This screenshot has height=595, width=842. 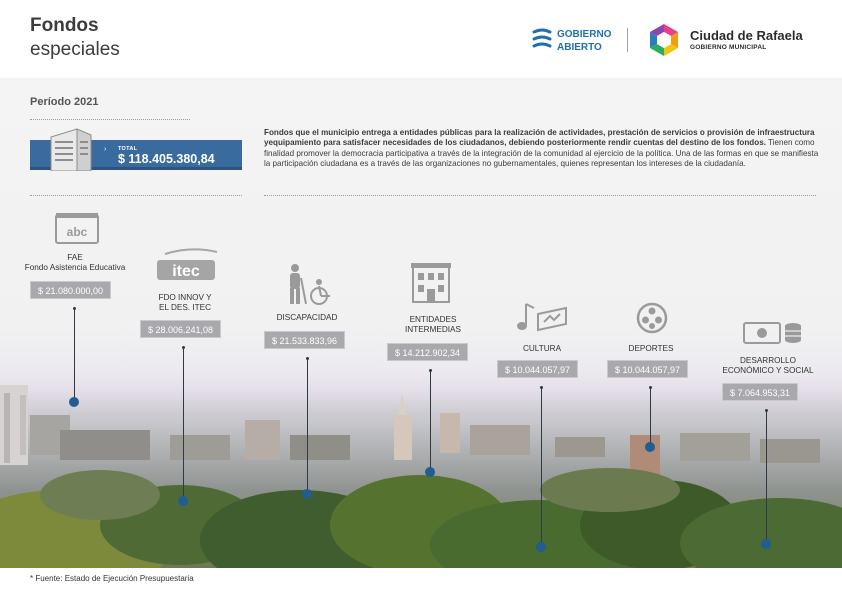 I want to click on abc-book-text: abc, so click(x=77, y=232).